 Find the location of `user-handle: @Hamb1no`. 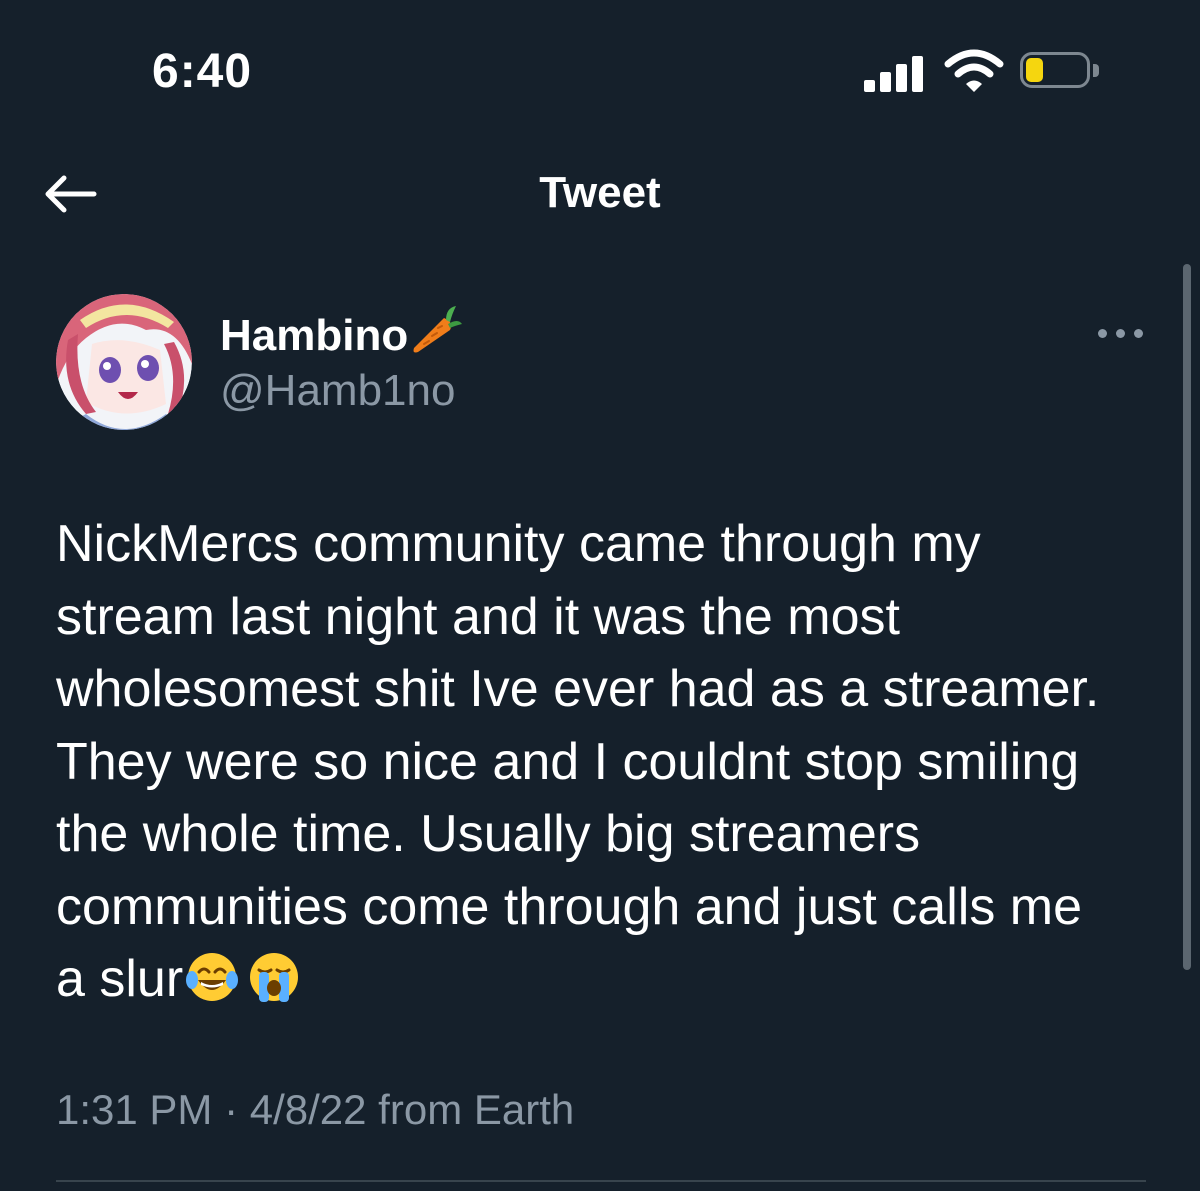

user-handle: @Hamb1no is located at coordinates (337, 391).